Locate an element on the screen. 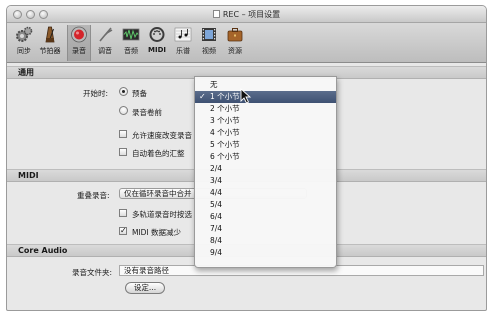 Image resolution: width=493 pixels, height=316 pixels. tab-assets-label: 资源 is located at coordinates (235, 51).